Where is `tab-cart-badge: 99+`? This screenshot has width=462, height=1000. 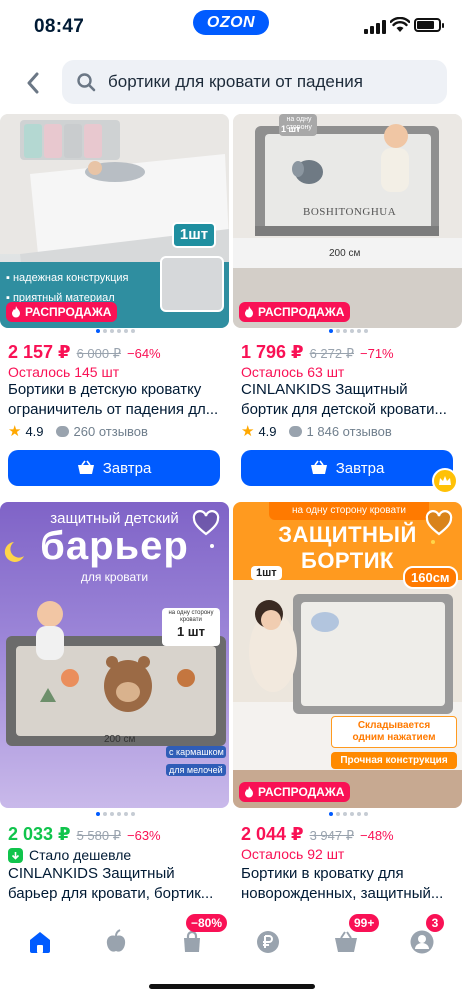 tab-cart-badge: 99+ is located at coordinates (364, 923).